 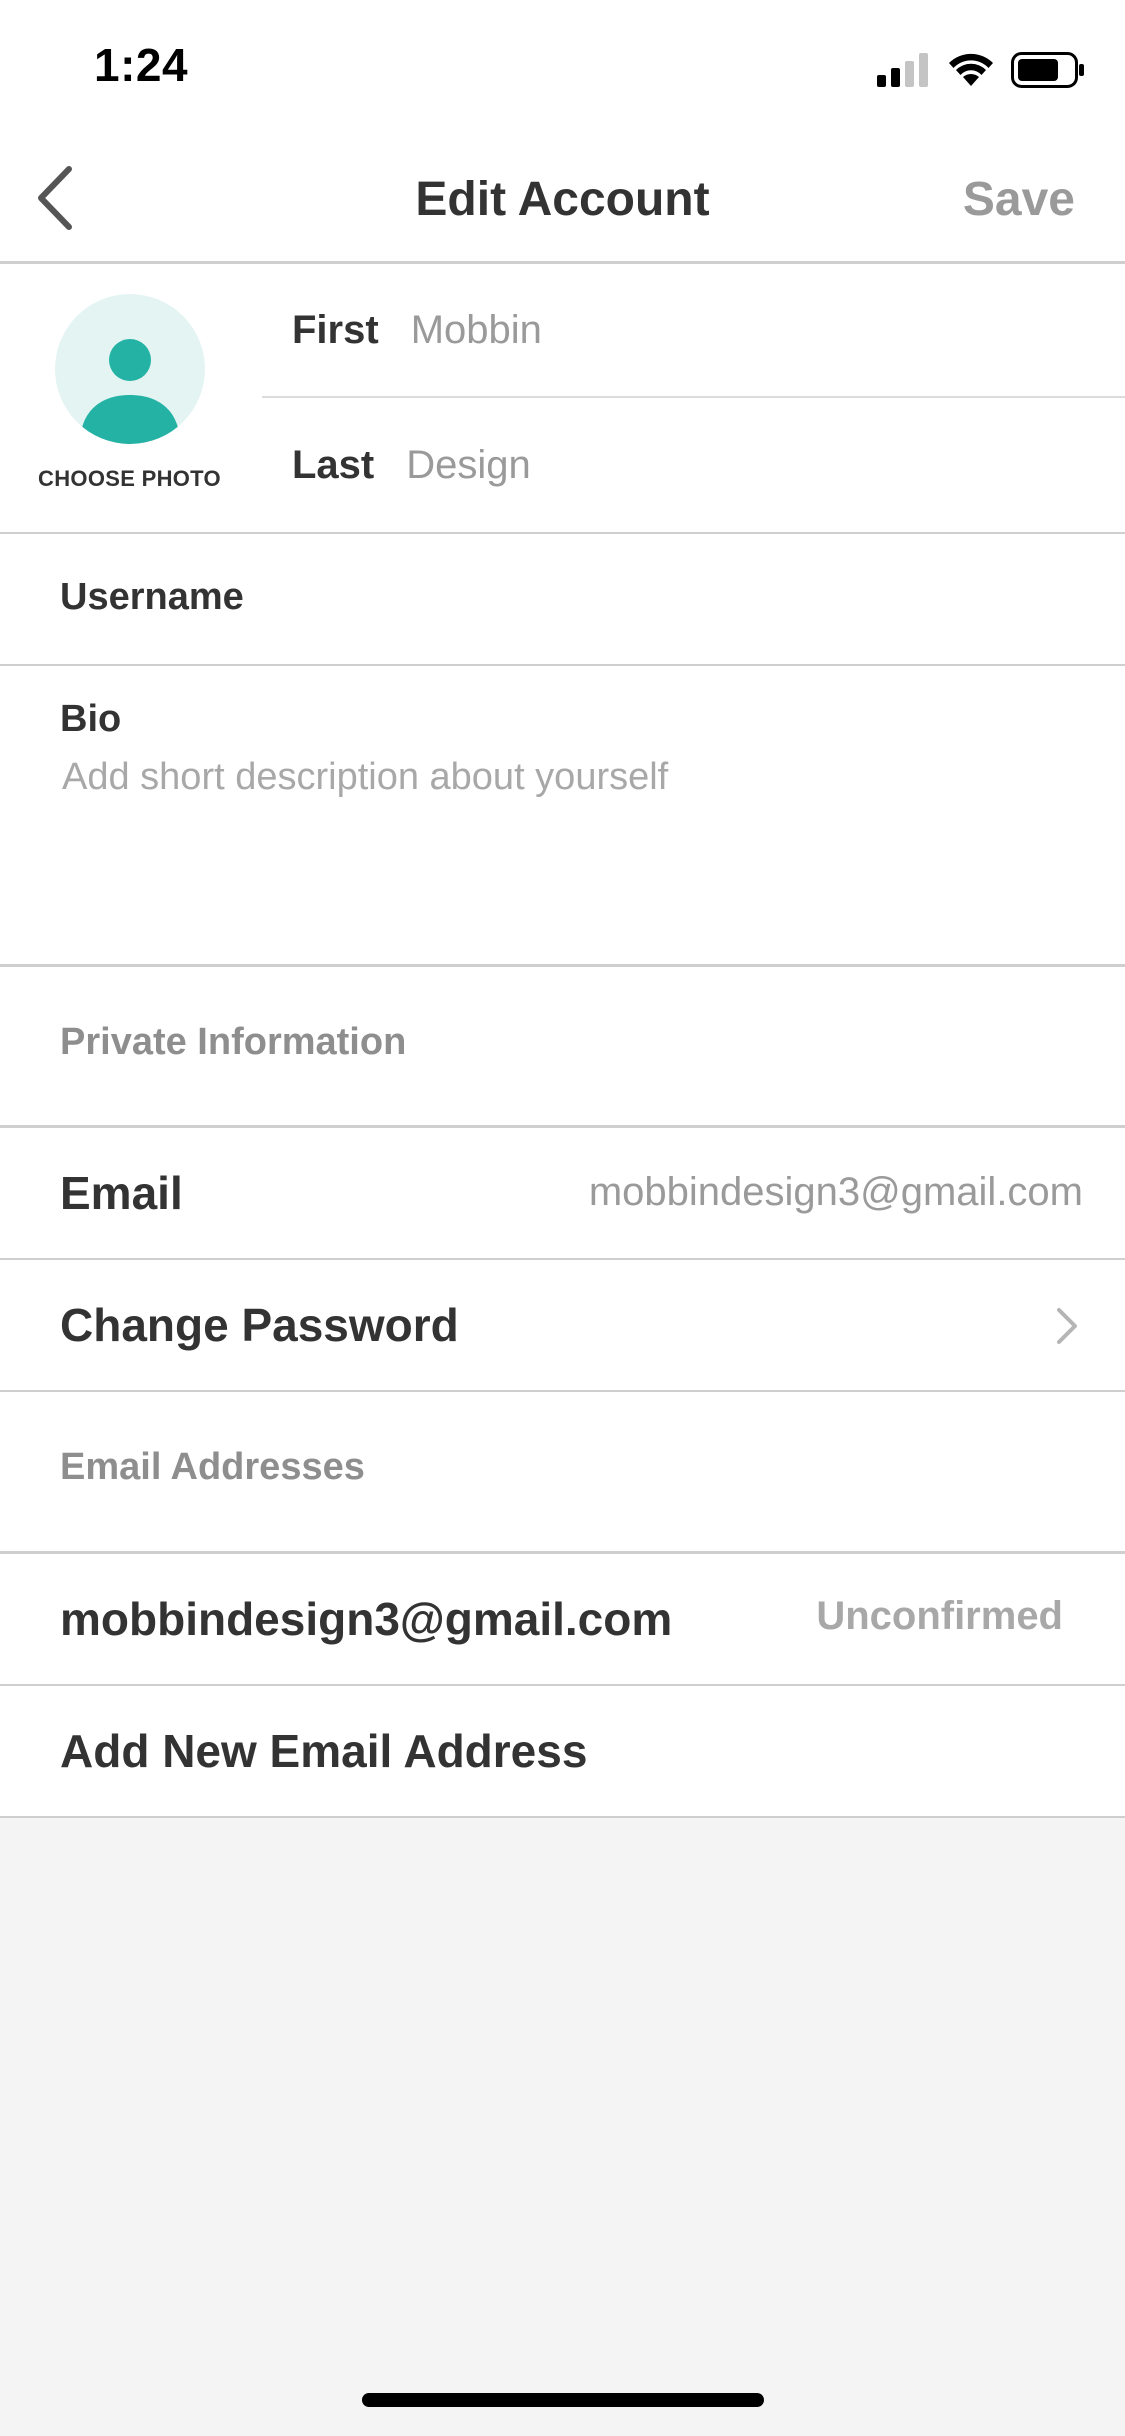 I want to click on page-title: Edit Account, so click(x=562, y=199).